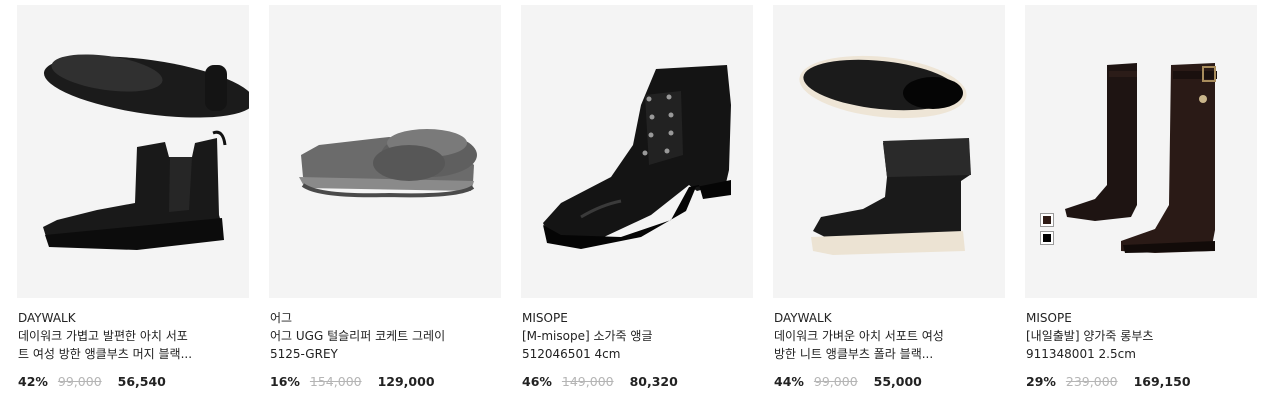 The width and height of the screenshot is (1263, 415). What do you see at coordinates (1091, 381) in the screenshot?
I see `original-price: 239,000` at bounding box center [1091, 381].